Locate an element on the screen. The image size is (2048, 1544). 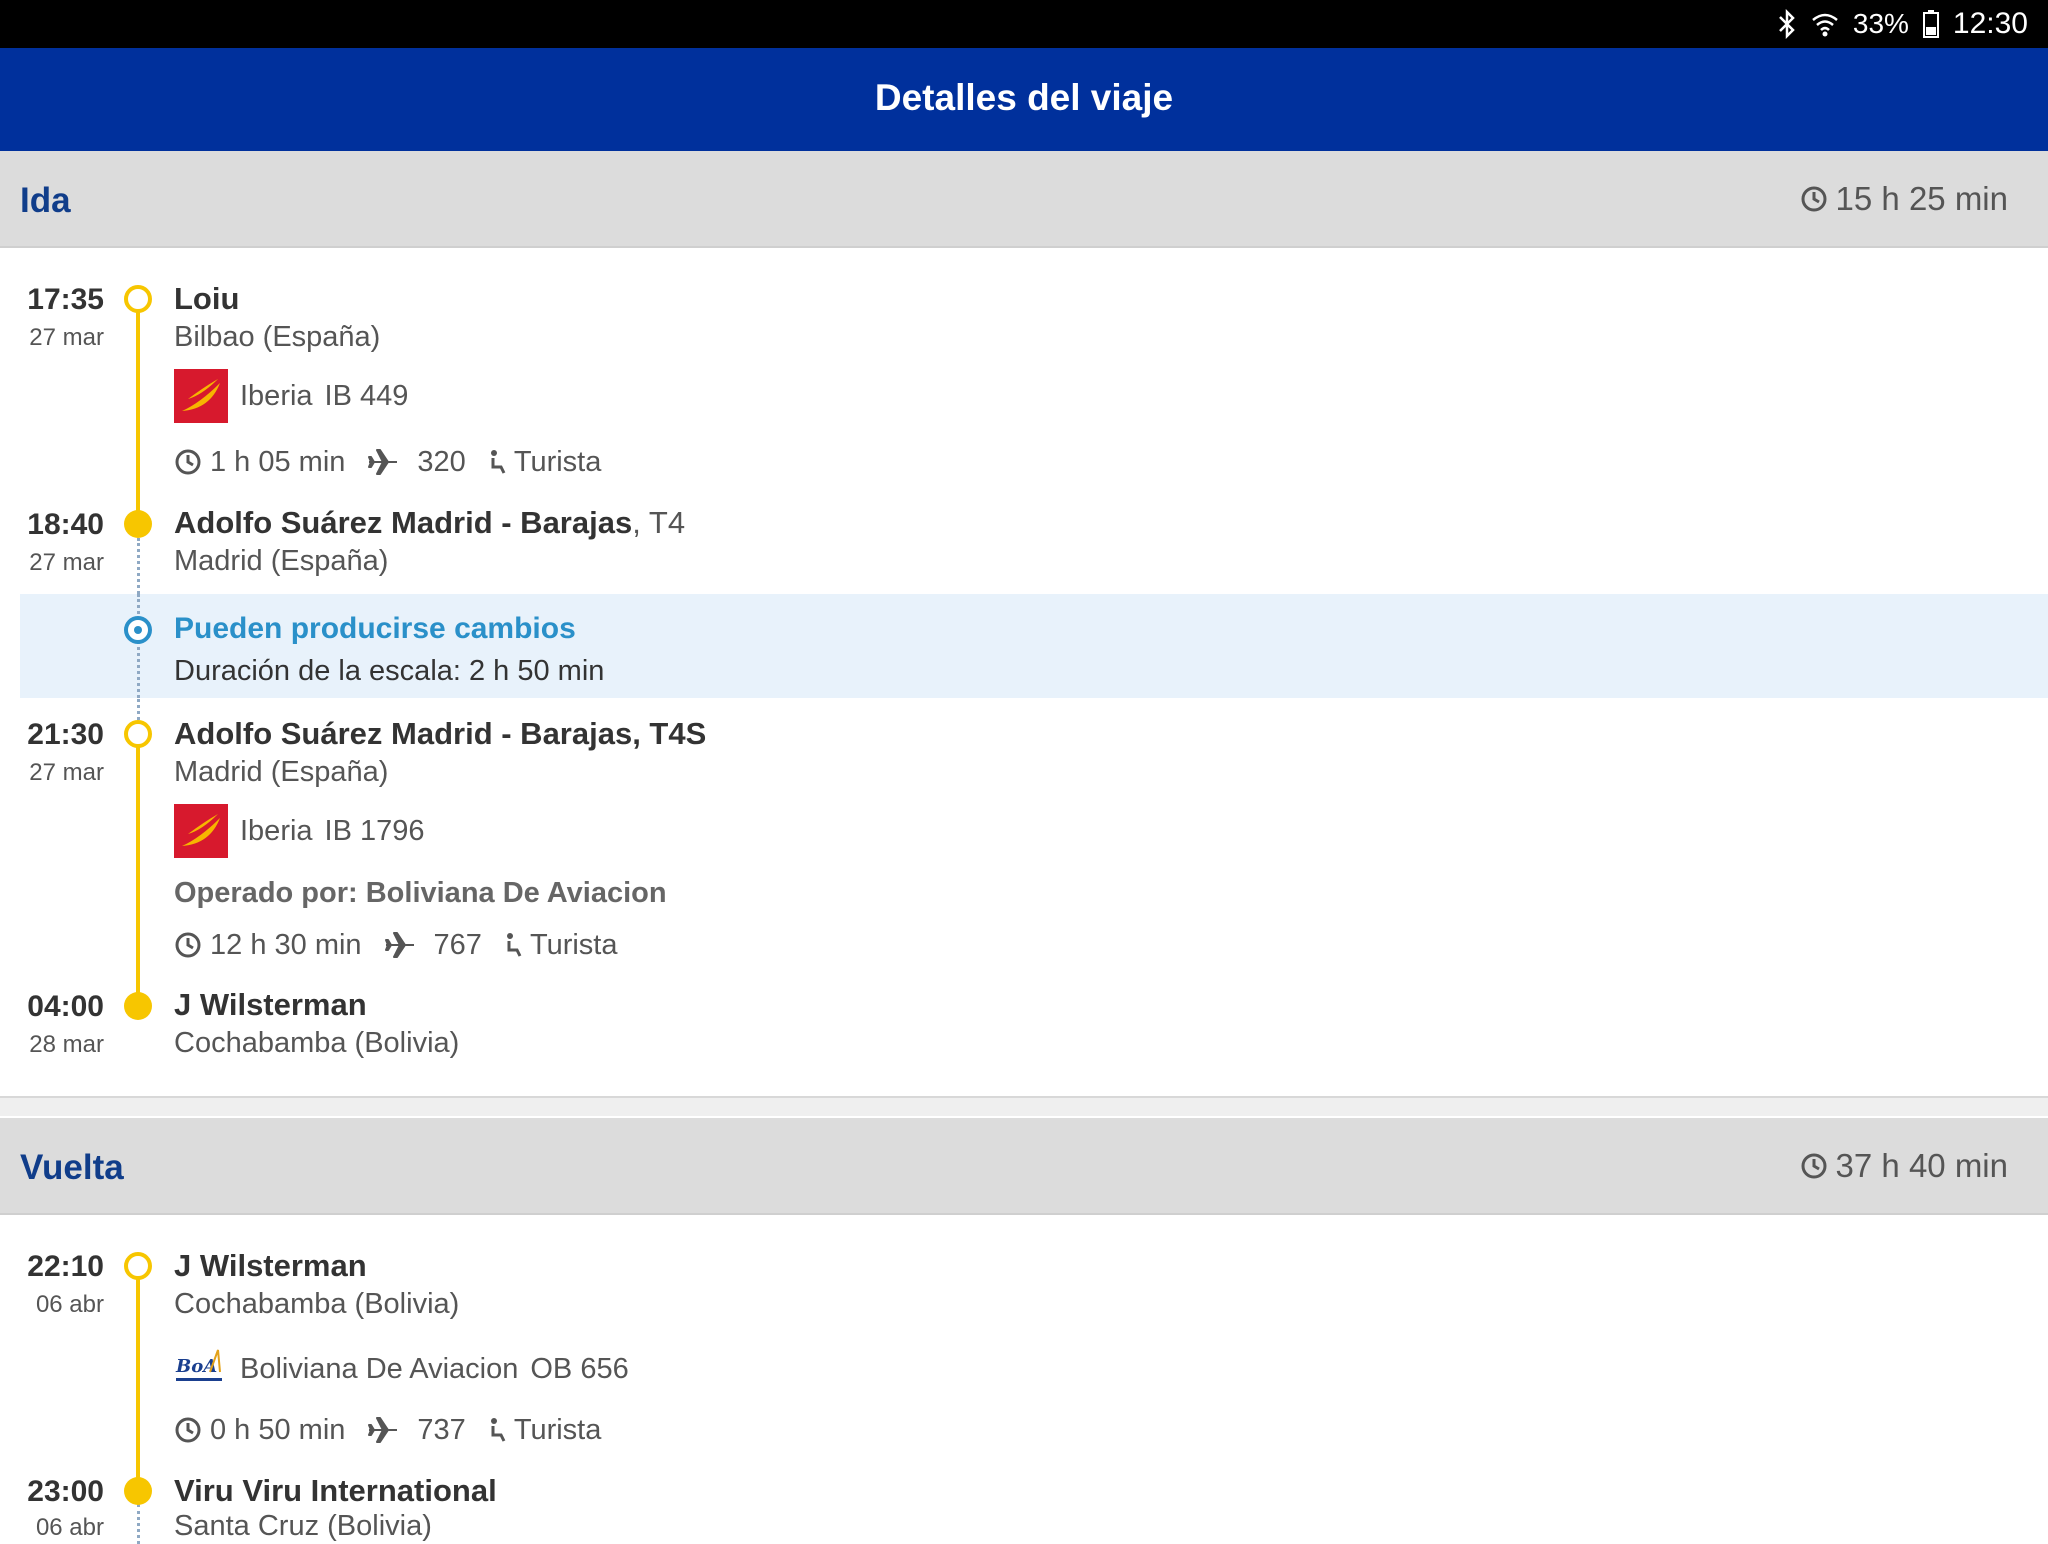
arrival-date: 06 abr is located at coordinates (69, 1527).